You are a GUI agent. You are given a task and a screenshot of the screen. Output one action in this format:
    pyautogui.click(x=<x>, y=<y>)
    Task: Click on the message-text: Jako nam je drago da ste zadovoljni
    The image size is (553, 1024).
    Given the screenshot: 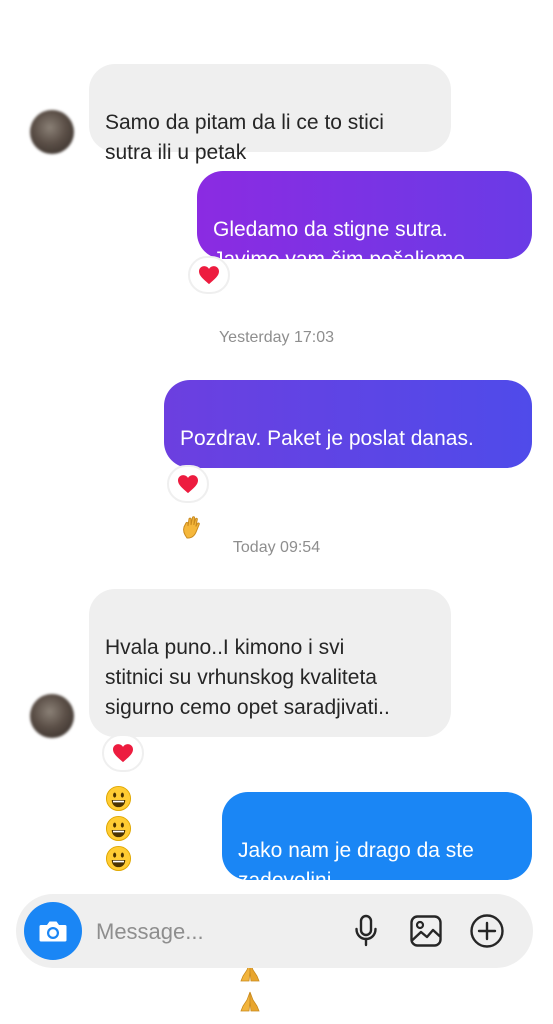 What is the action you would take?
    pyautogui.click(x=356, y=865)
    